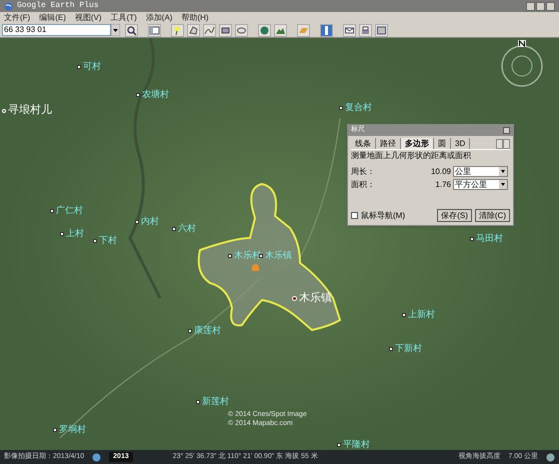 Image resolution: width=559 pixels, height=464 pixels. I want to click on menu-item: 帮助(H), so click(195, 18).